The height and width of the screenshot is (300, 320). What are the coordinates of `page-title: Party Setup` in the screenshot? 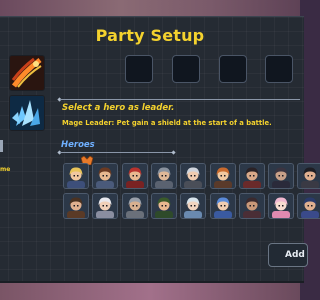 It's located at (150, 35).